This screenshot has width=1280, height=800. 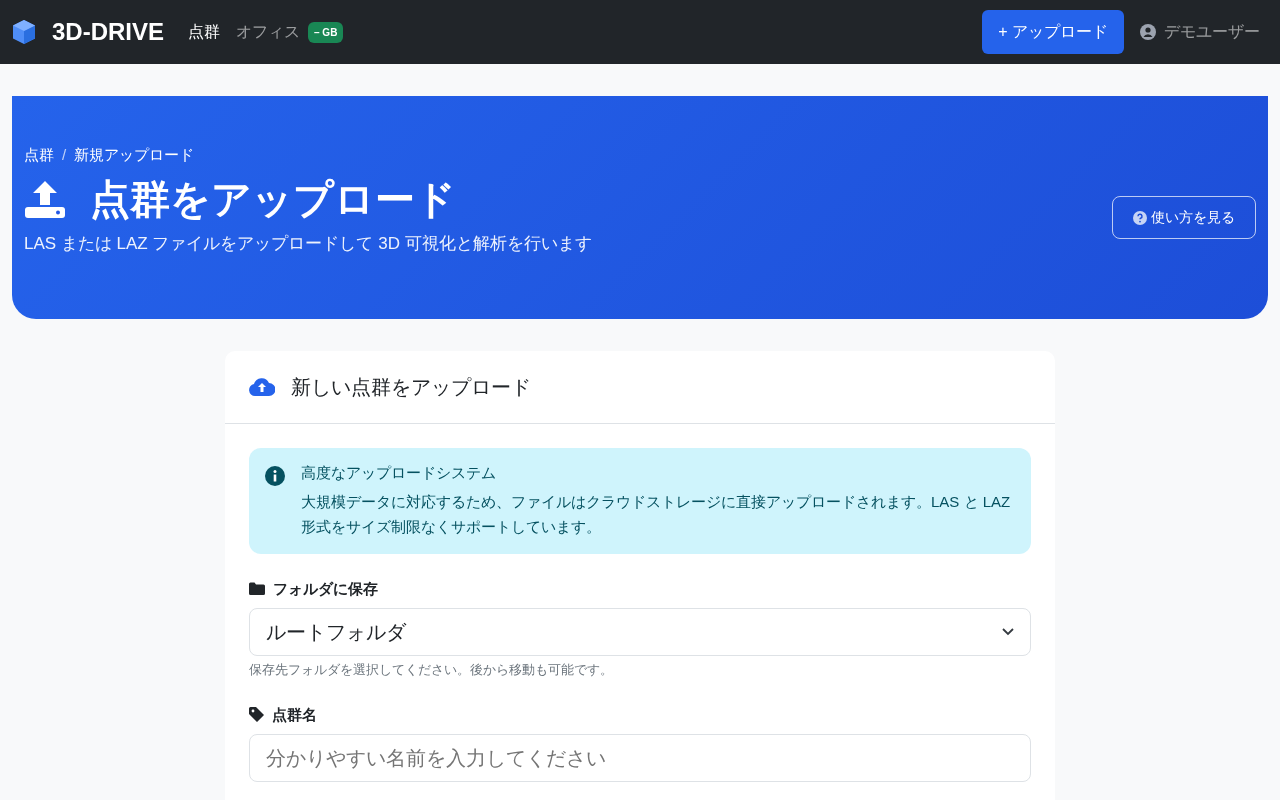 What do you see at coordinates (1140, 217) in the screenshot?
I see `help-icon` at bounding box center [1140, 217].